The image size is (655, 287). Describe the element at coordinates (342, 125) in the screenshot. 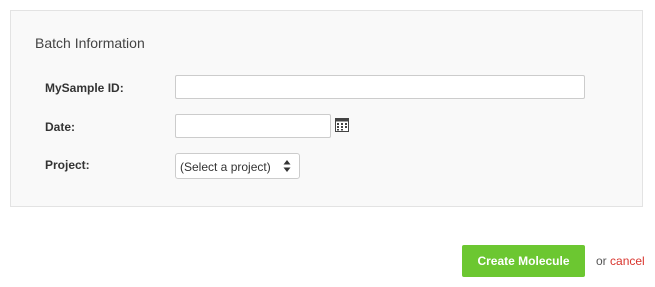

I see `calendar-icon` at that location.